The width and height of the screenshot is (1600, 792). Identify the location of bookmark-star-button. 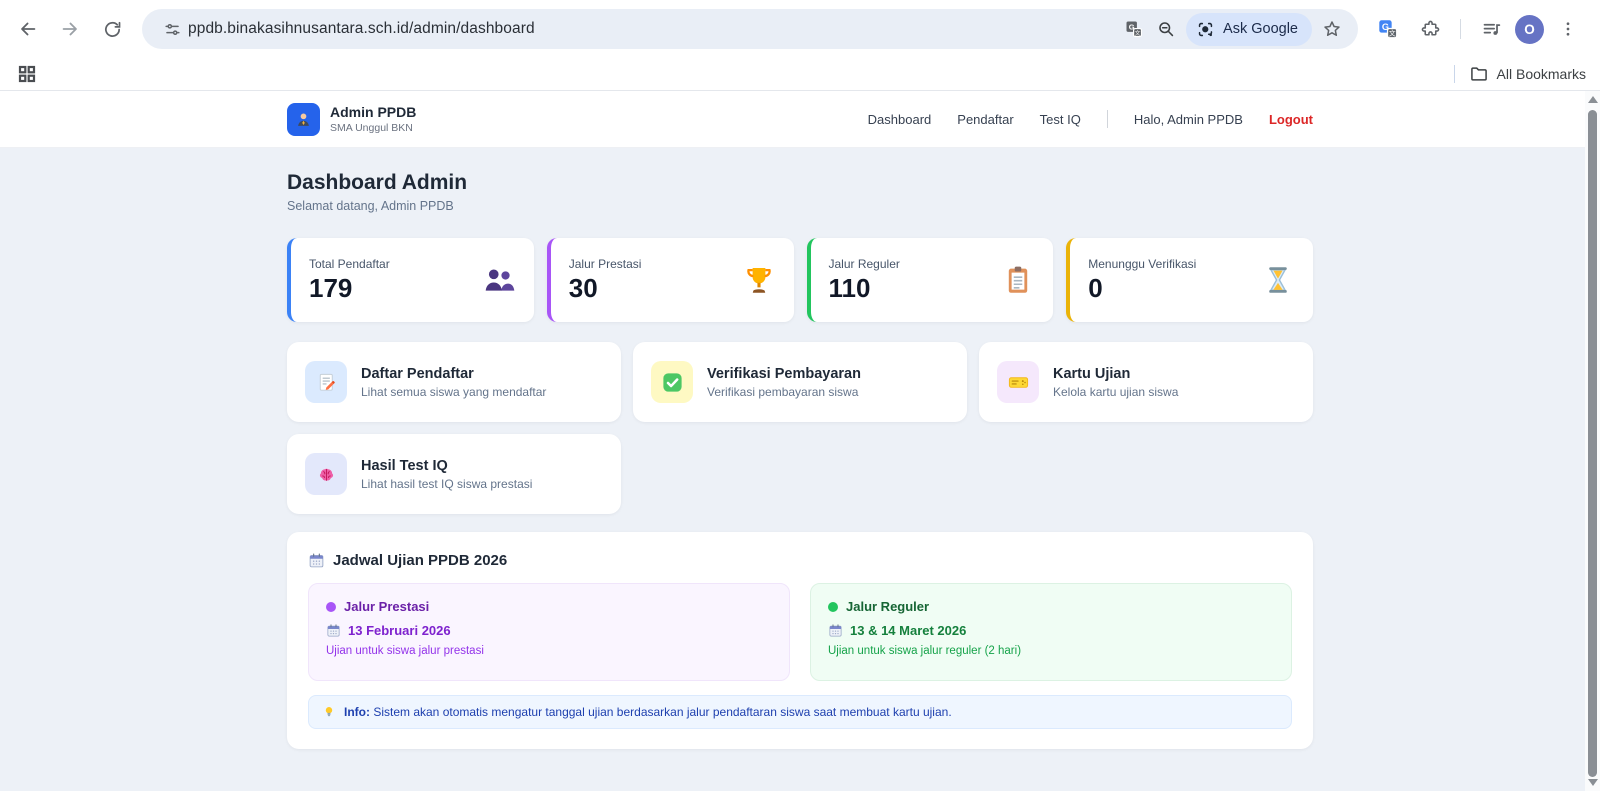
(1332, 29).